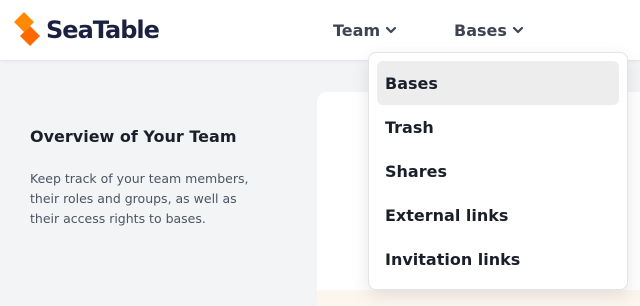 This screenshot has width=640, height=306. I want to click on seatable-logo: SeaTable, so click(86, 30).